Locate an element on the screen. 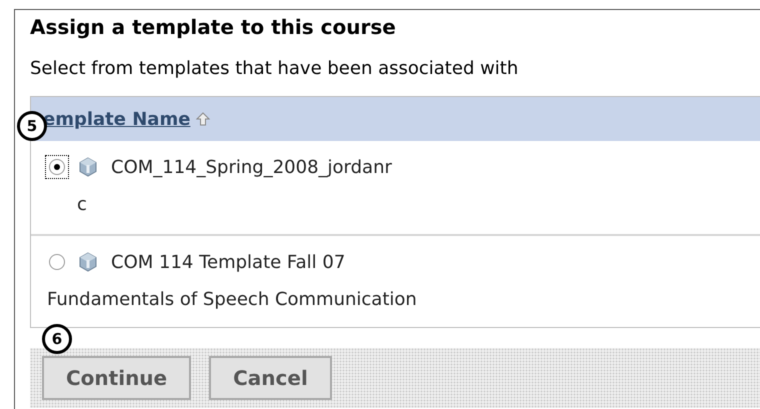 The width and height of the screenshot is (760, 409). template-description: Fundamentals of Speech Communication is located at coordinates (232, 300).